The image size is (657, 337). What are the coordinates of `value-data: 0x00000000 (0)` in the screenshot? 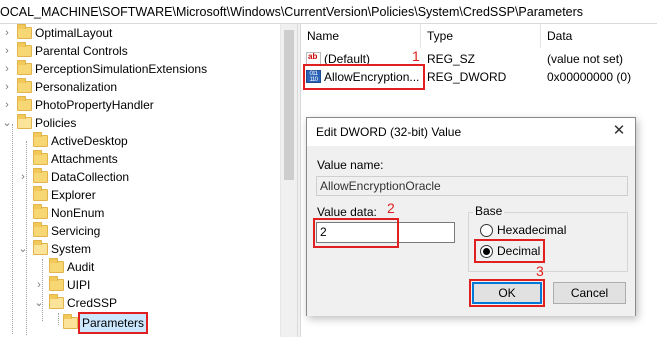 It's located at (589, 77).